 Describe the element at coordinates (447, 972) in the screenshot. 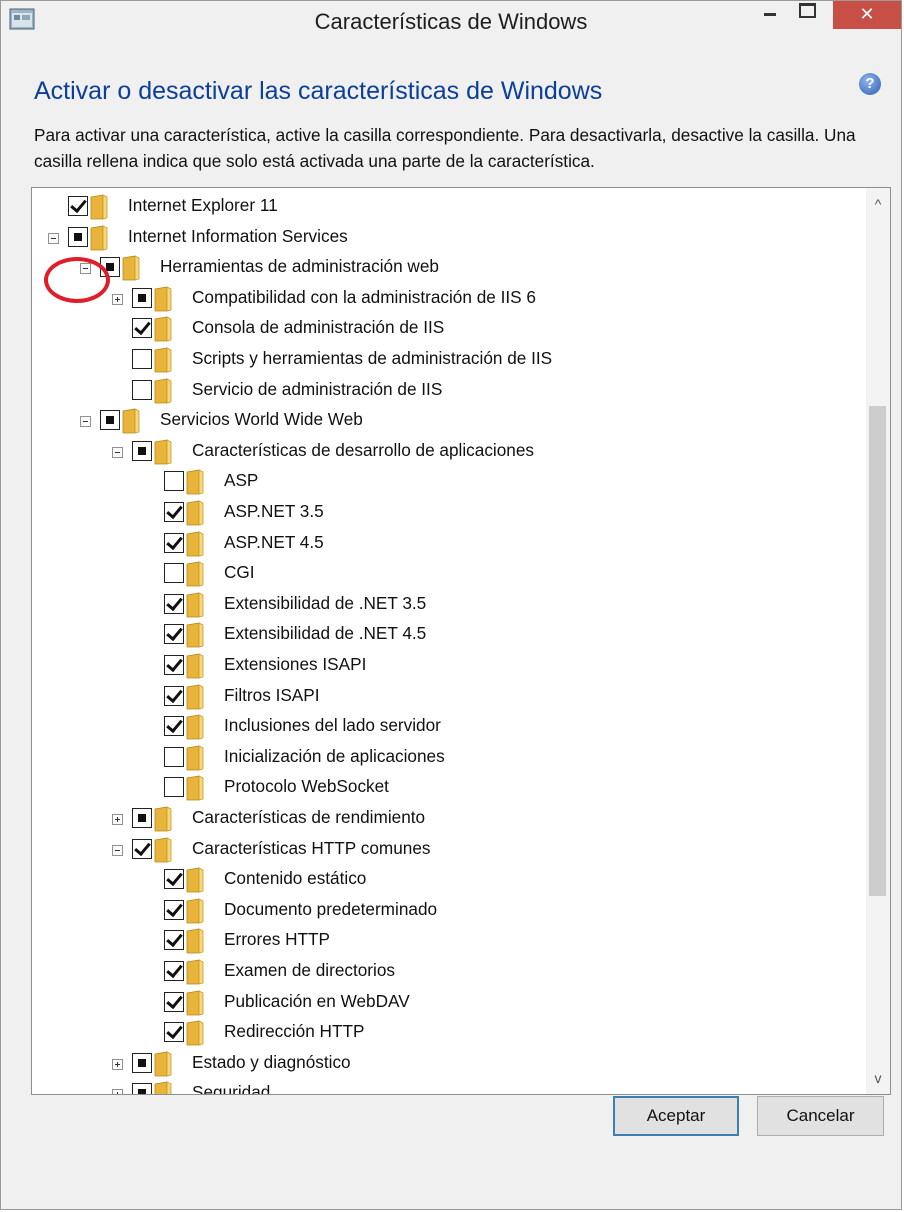

I see `tree-item: Examen de directorios` at that location.